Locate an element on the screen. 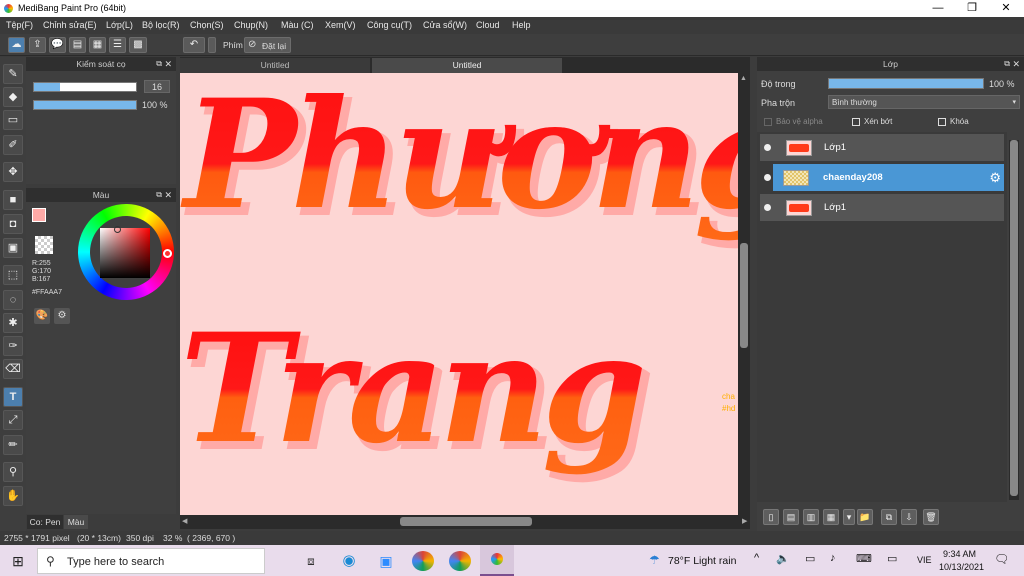 This screenshot has width=1024, height=576. add-layer-dropdown-icon: ▾ is located at coordinates (849, 517).